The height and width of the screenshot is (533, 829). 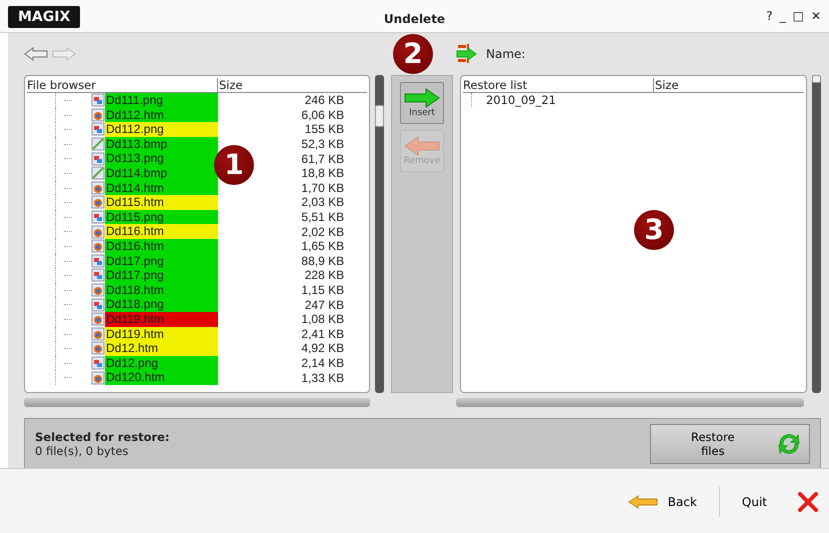 I want to click on name-label: Name:, so click(x=506, y=54).